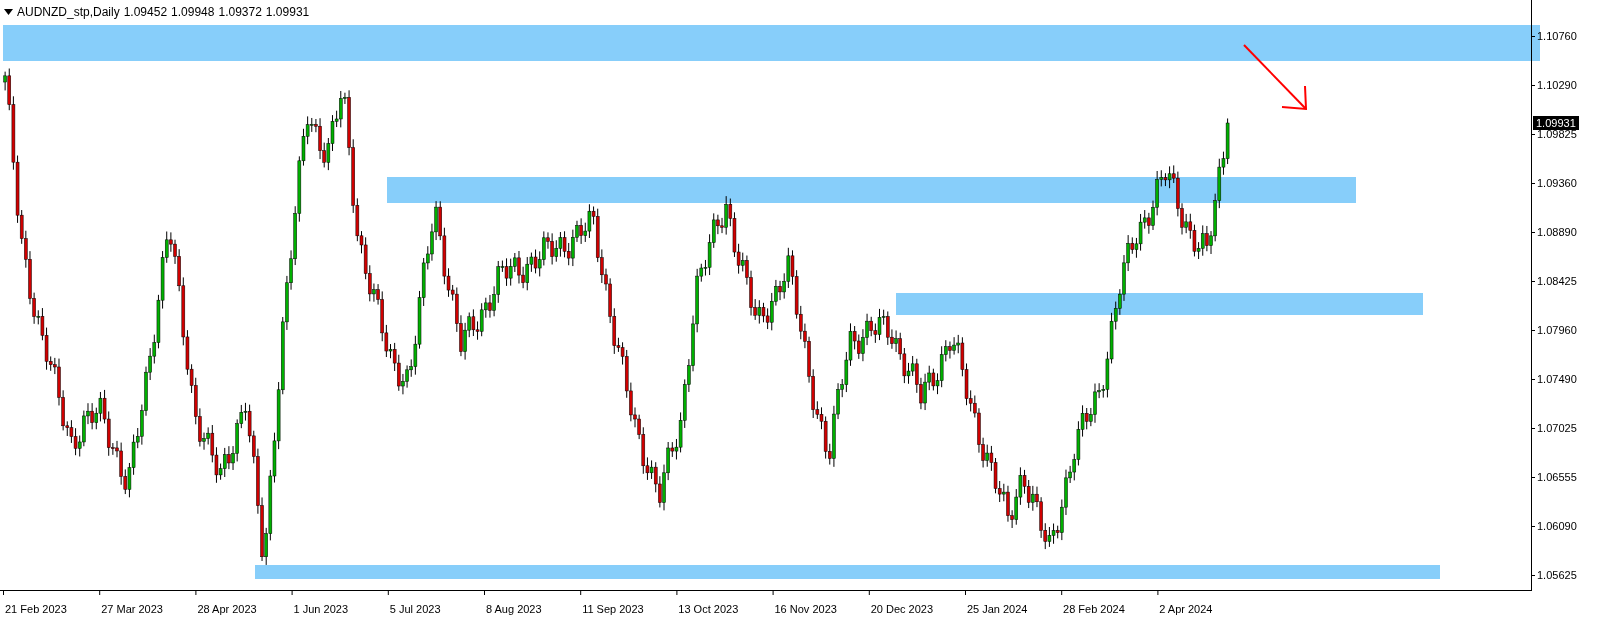  Describe the element at coordinates (240, 12) in the screenshot. I see `price-quote: 1.09372` at that location.